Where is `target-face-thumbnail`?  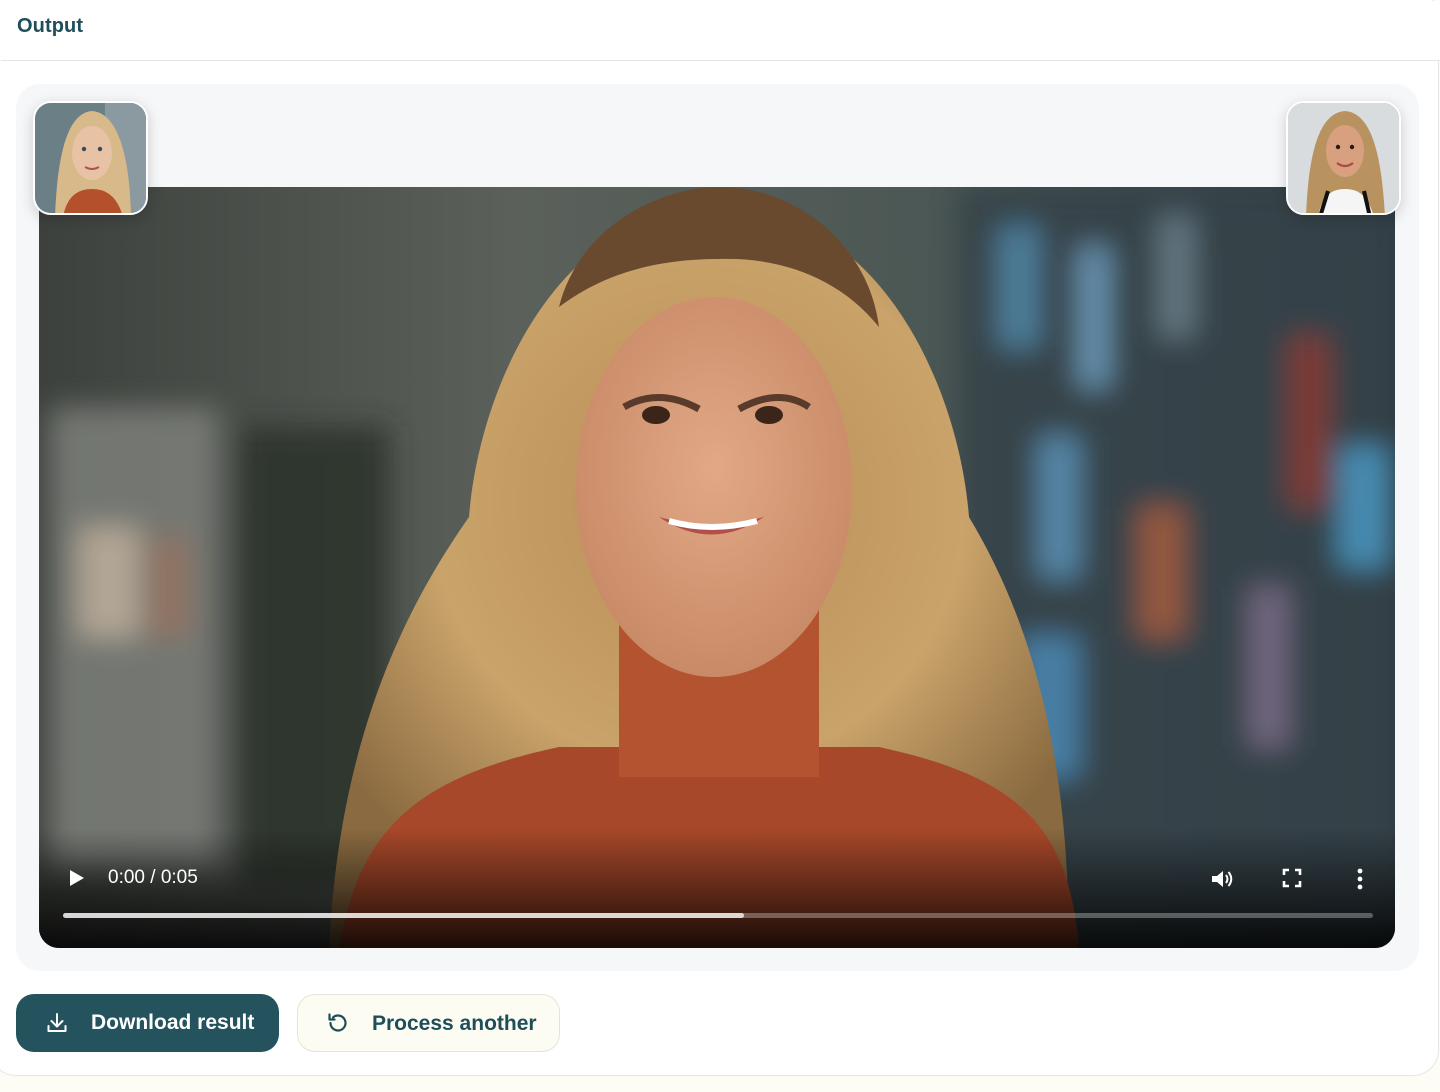
target-face-thumbnail is located at coordinates (1343, 158).